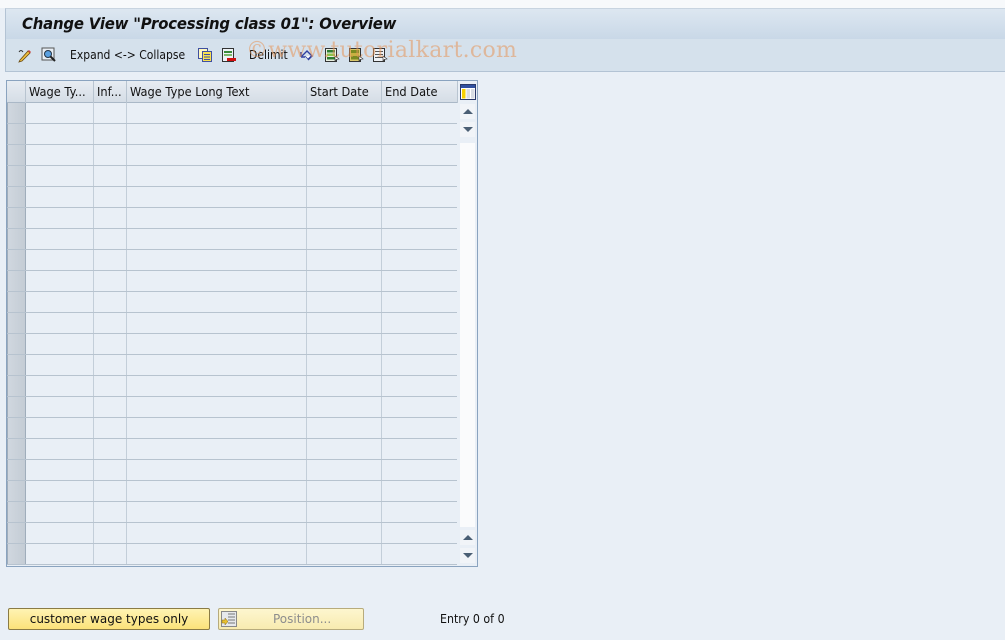 This screenshot has height=640, width=1005. I want to click on scroll-down-button-top, so click(467, 129).